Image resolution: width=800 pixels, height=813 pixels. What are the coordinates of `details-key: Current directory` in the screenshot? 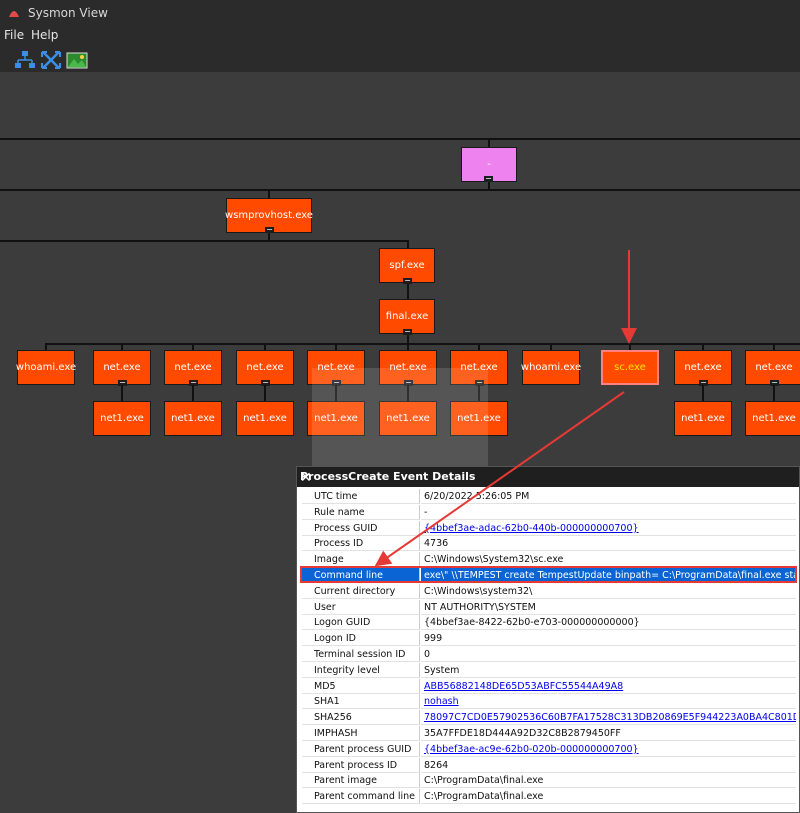 It's located at (361, 591).